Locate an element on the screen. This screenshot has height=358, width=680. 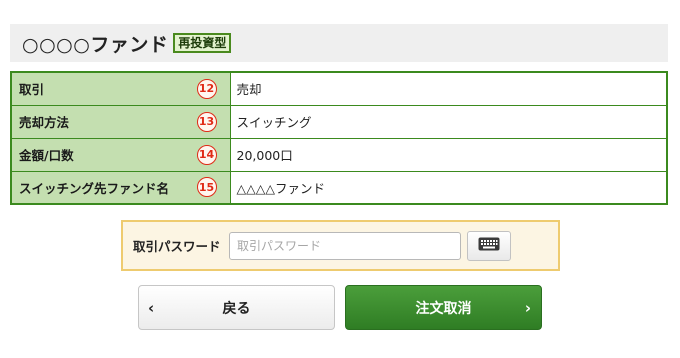
circled-number-marker: 13 is located at coordinates (206, 121).